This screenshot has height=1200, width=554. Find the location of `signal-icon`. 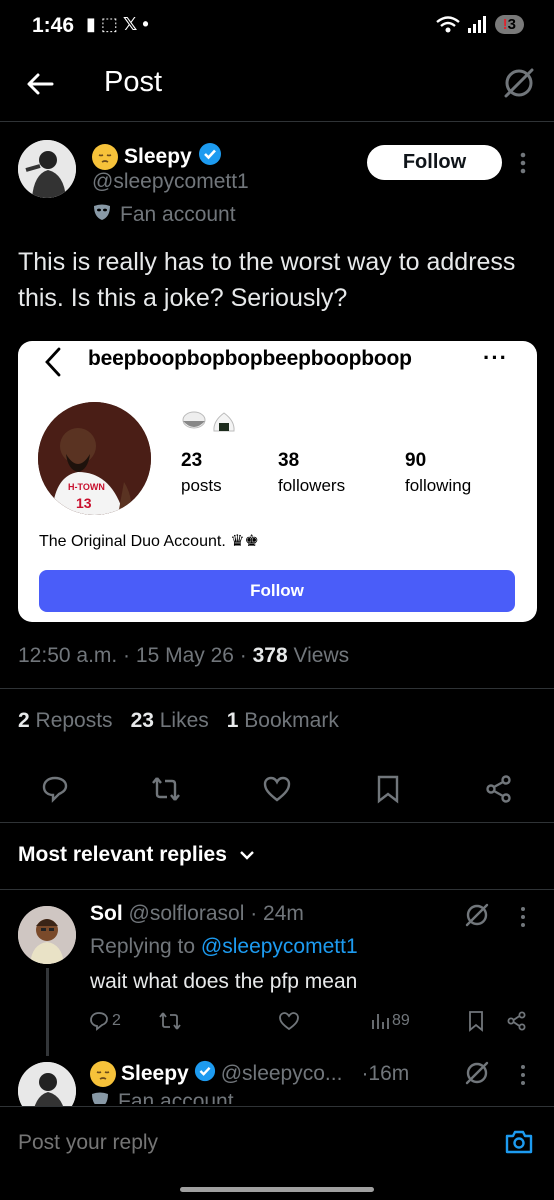

signal-icon is located at coordinates (476, 24).